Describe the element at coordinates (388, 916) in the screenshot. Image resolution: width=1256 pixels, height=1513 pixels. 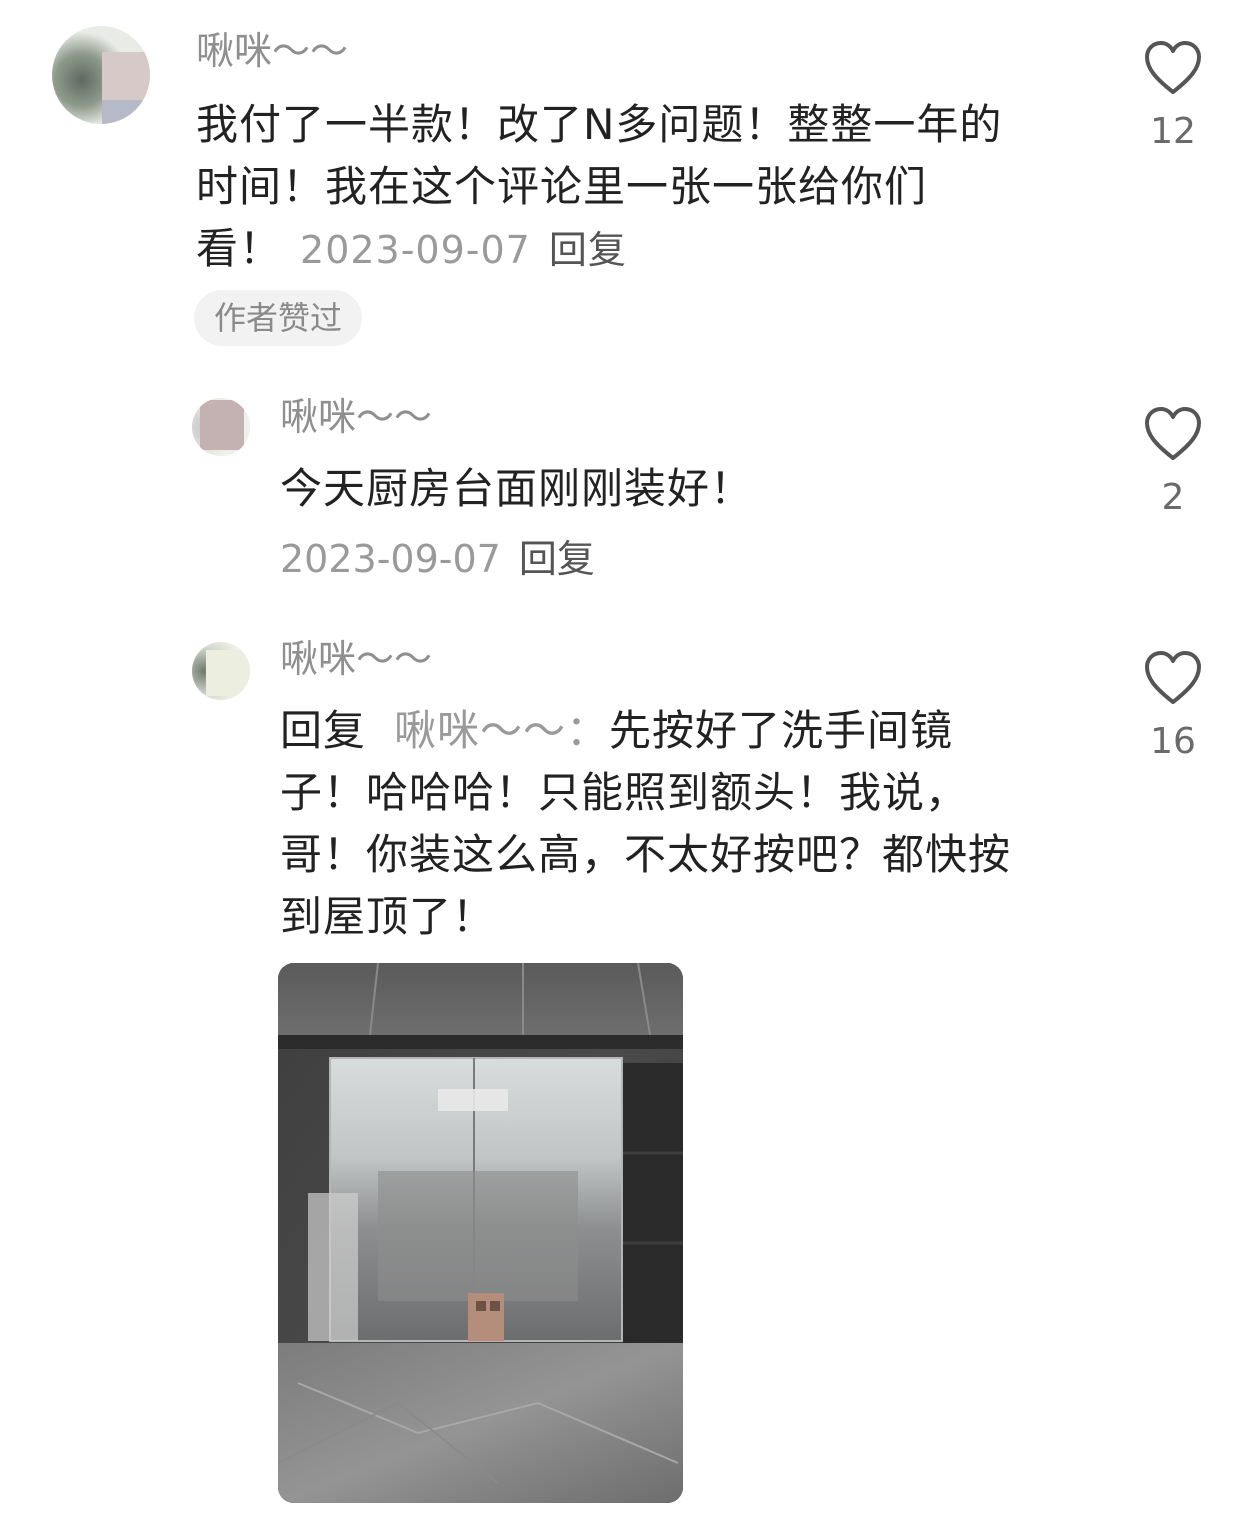
I see `comment-text-line: 到屋顶了！` at that location.